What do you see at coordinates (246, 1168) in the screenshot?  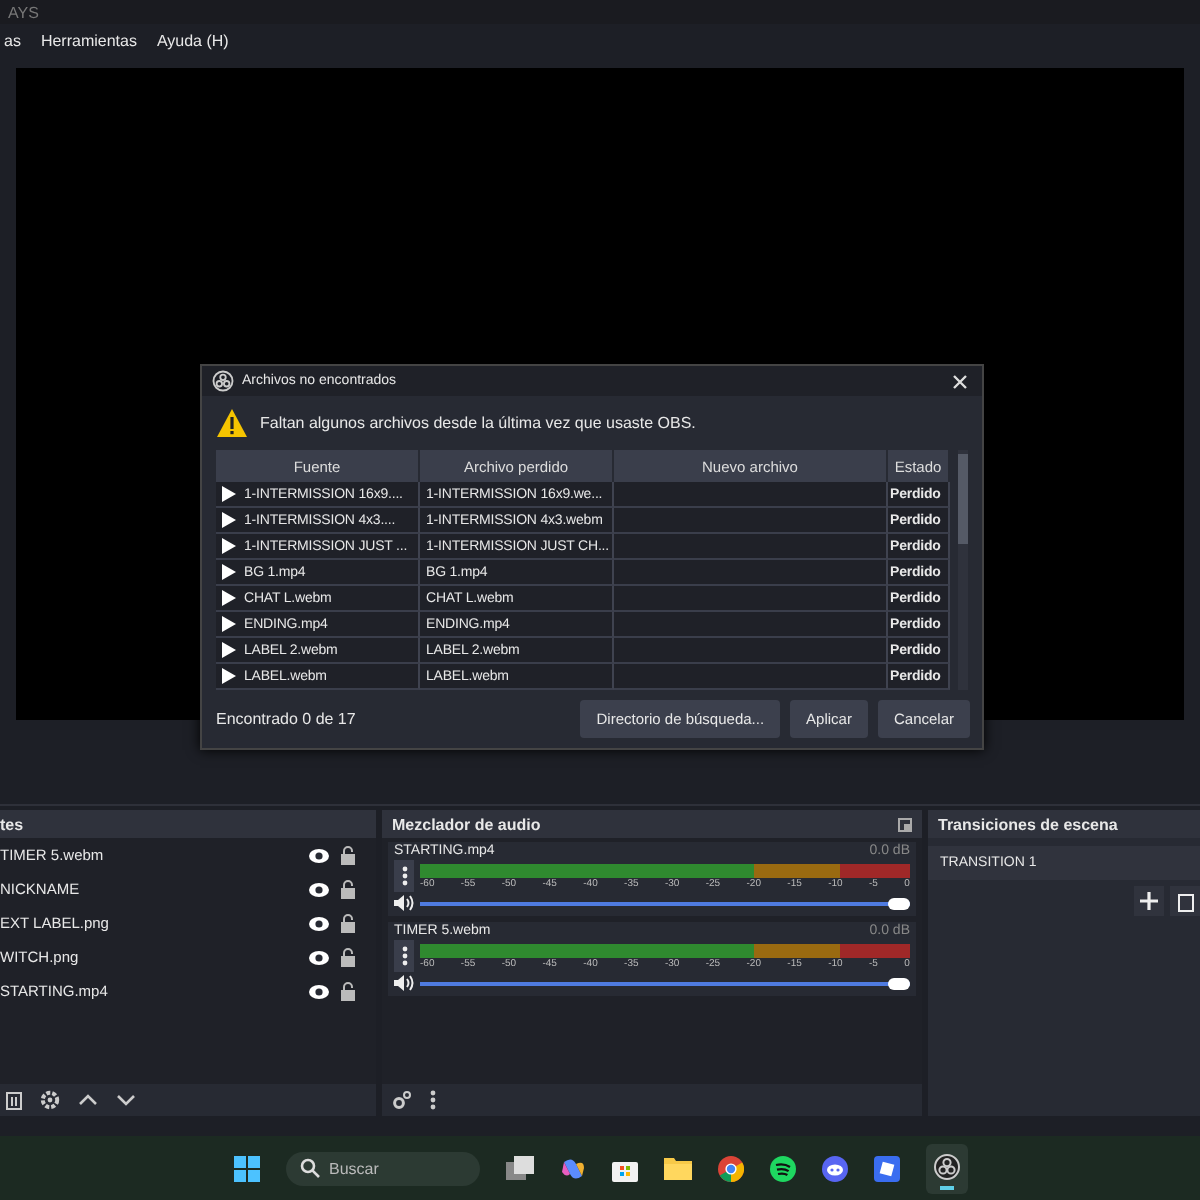 I see `windows-start-icon` at bounding box center [246, 1168].